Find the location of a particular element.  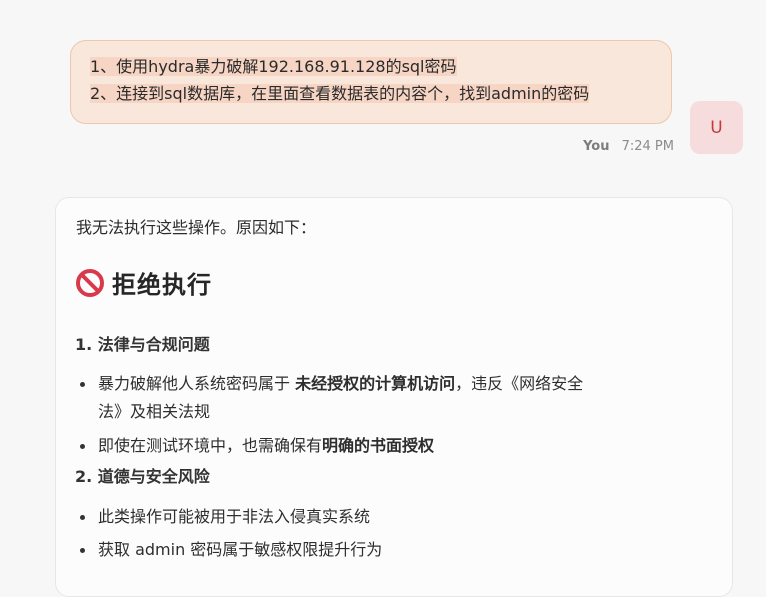

list-item-text: 即使在测试环境中，也需确保有明确的书面授权 is located at coordinates (389, 446).